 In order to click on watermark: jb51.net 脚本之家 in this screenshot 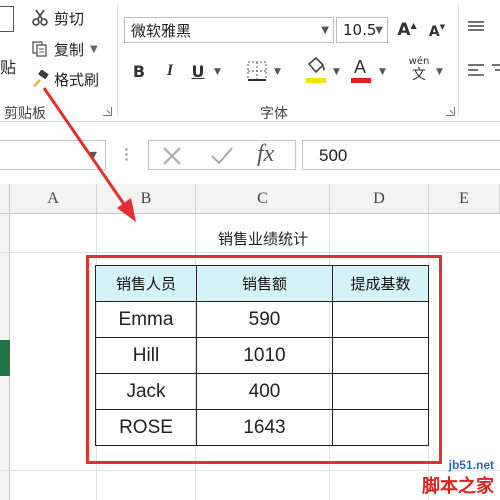, I will do `click(458, 478)`.